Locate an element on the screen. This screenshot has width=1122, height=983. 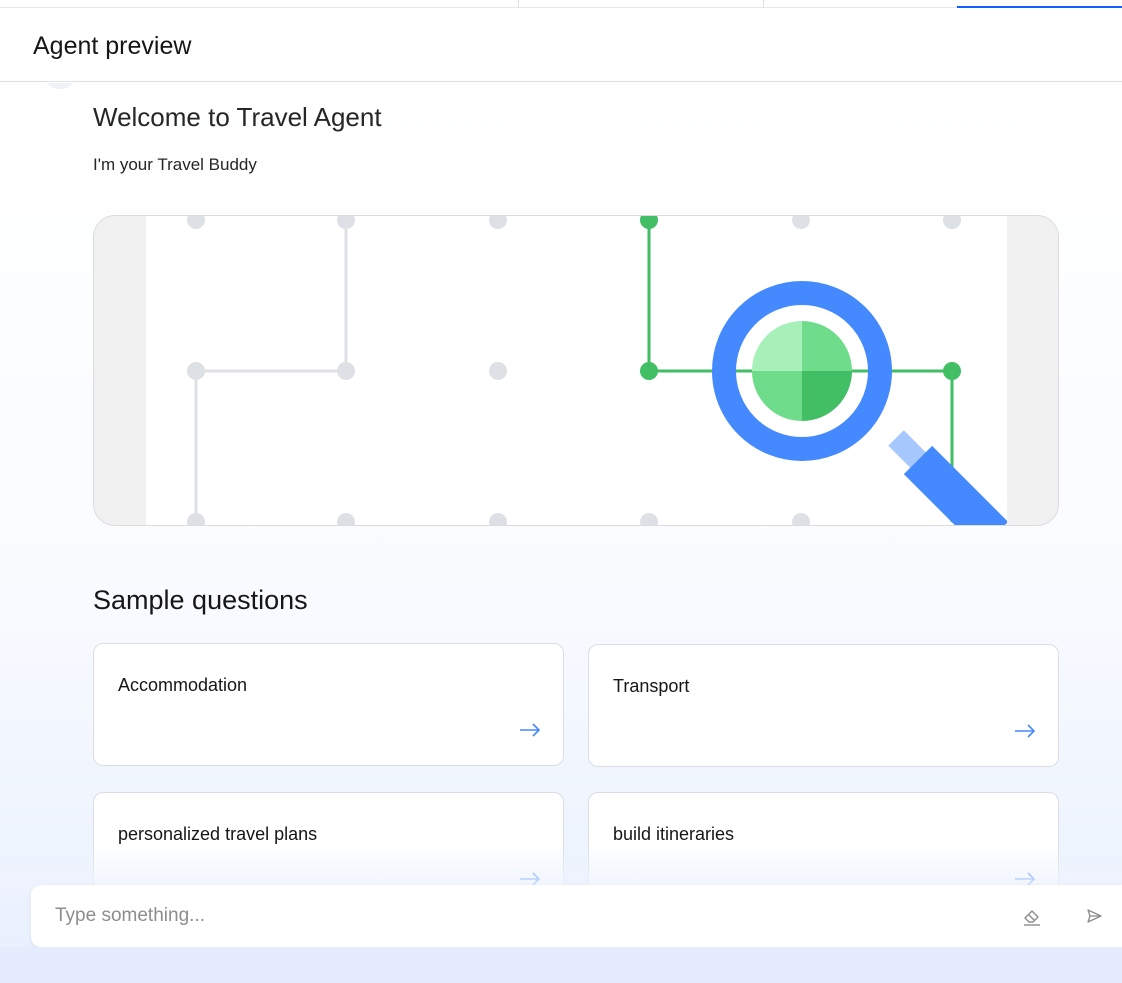
avatar is located at coordinates (60, 86).